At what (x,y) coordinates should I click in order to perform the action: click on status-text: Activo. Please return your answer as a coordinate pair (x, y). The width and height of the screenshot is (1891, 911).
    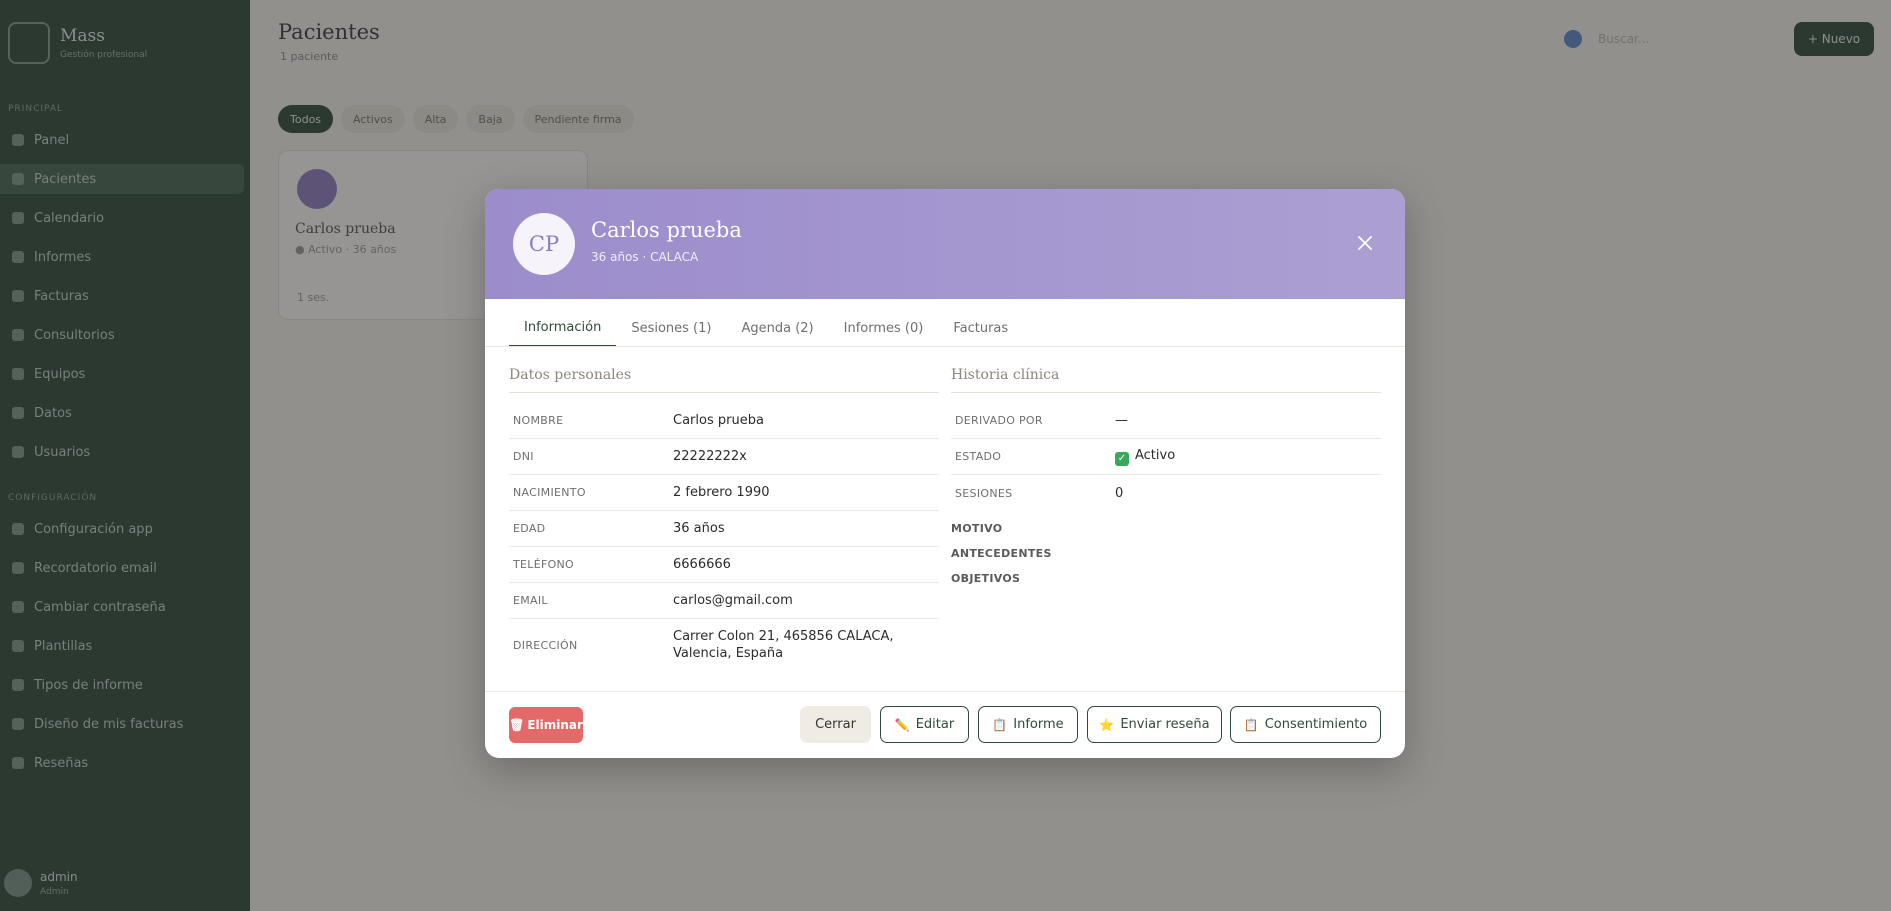
    Looking at the image, I should click on (1155, 456).